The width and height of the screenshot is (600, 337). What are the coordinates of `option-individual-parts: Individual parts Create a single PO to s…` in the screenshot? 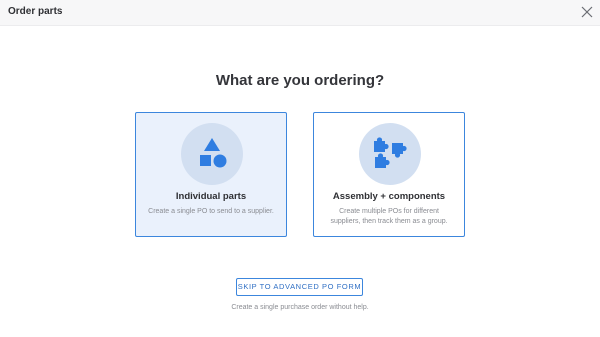 It's located at (211, 174).